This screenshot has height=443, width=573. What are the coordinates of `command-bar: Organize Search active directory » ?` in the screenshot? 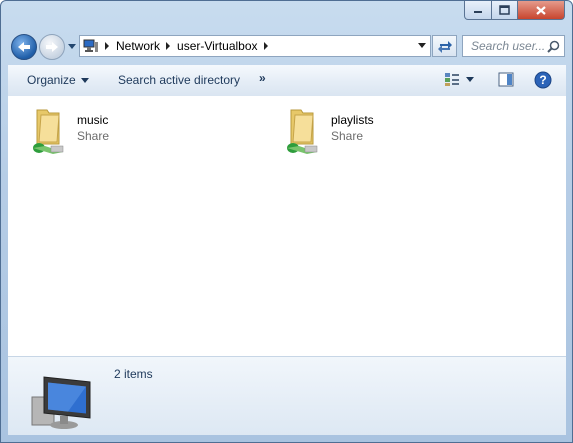 It's located at (287, 81).